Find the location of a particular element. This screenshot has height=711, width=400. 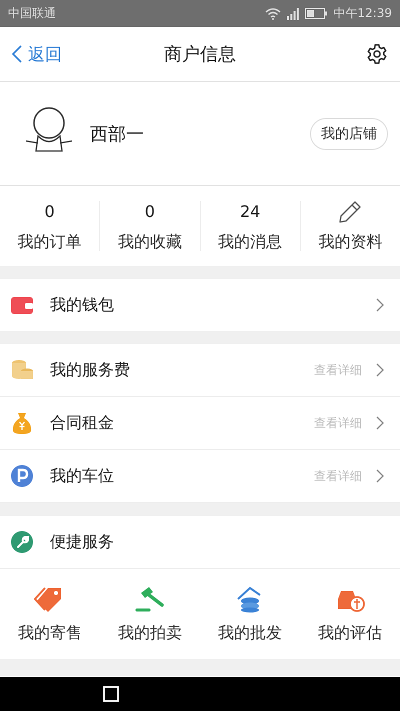

carrier-name: 中国联通 is located at coordinates (32, 13).